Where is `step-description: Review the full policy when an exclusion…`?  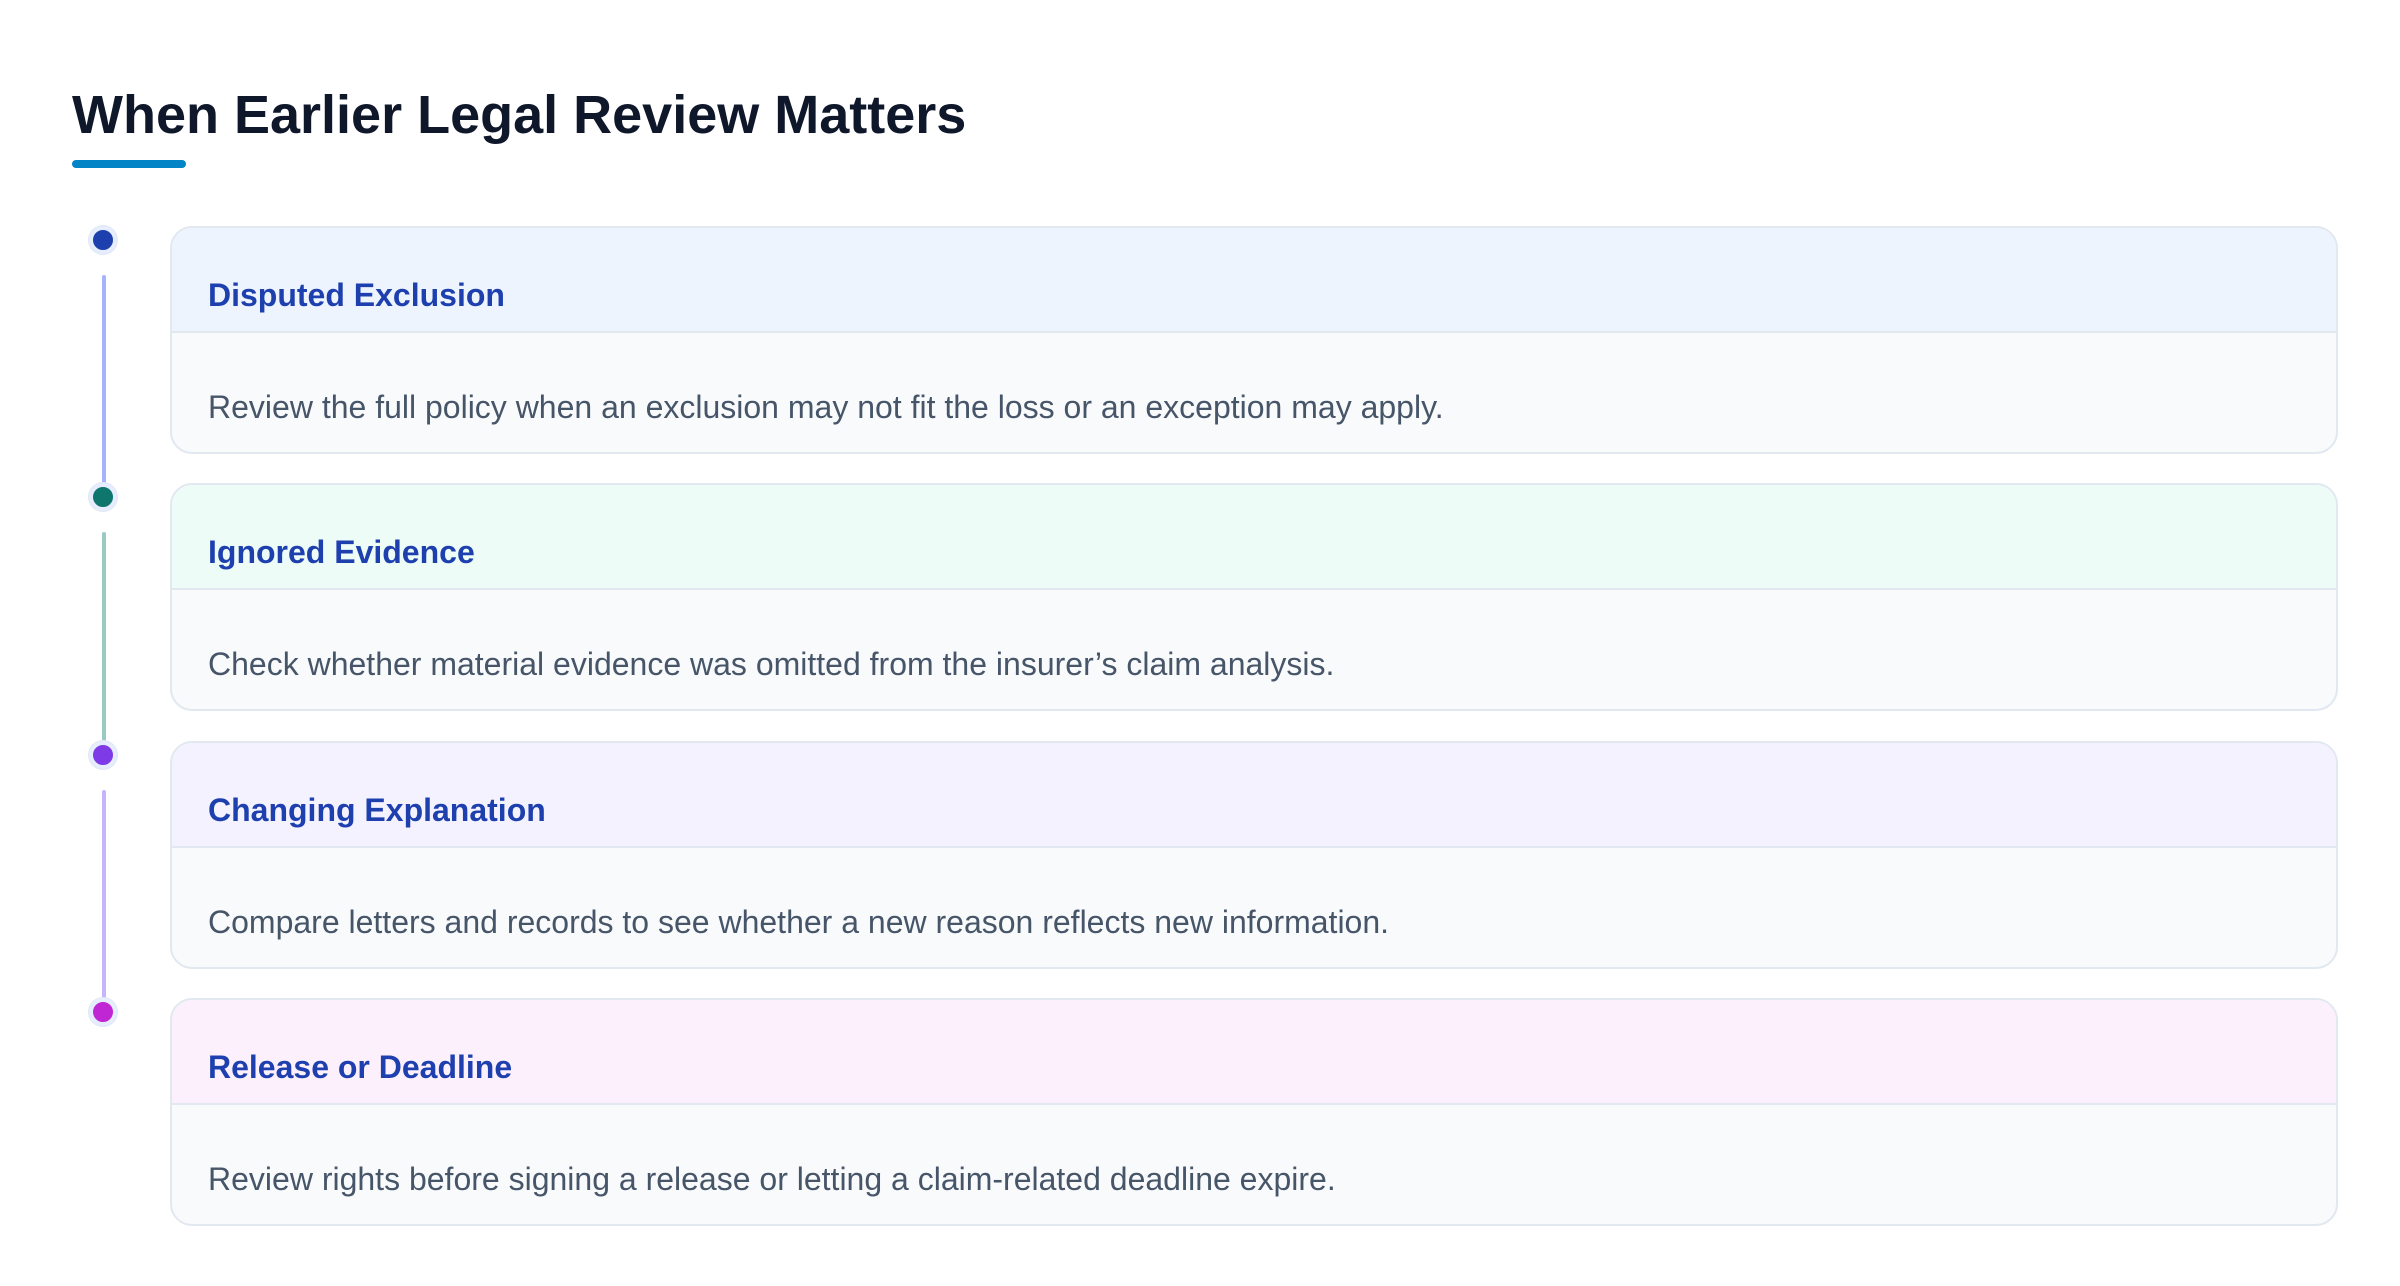 step-description: Review the full policy when an exclusion… is located at coordinates (826, 407).